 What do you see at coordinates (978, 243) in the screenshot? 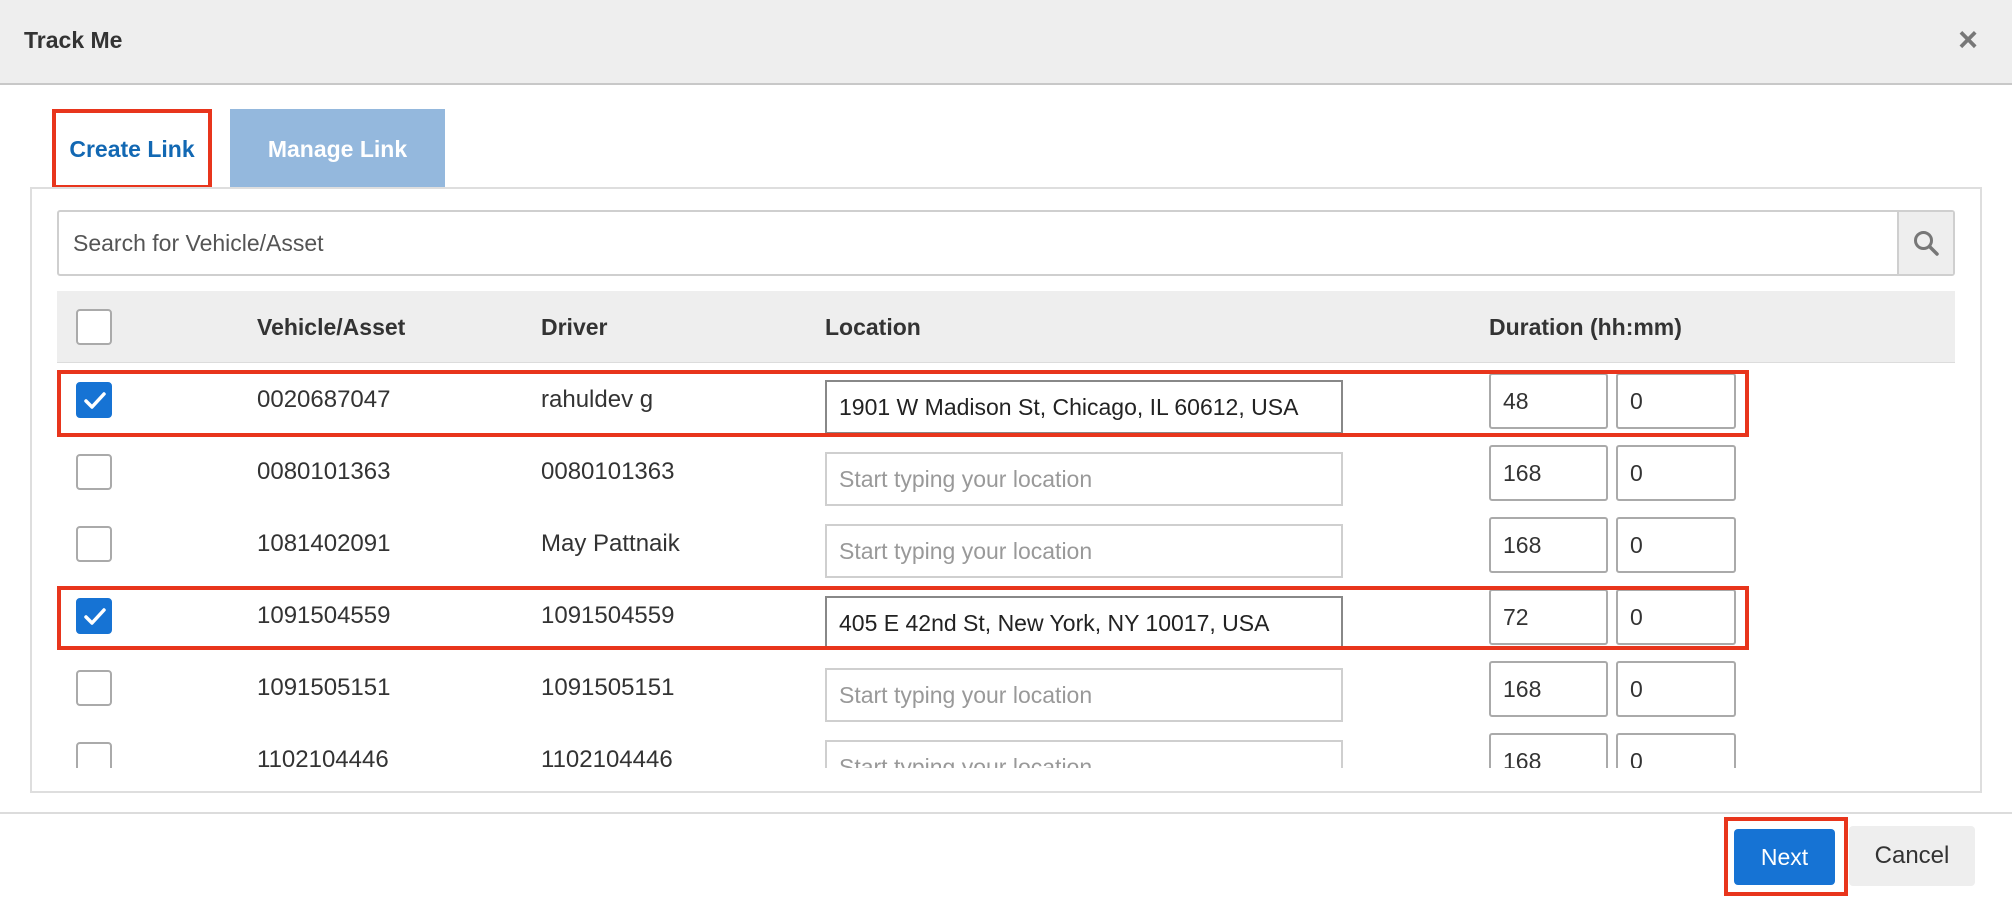
I see `search-input` at bounding box center [978, 243].